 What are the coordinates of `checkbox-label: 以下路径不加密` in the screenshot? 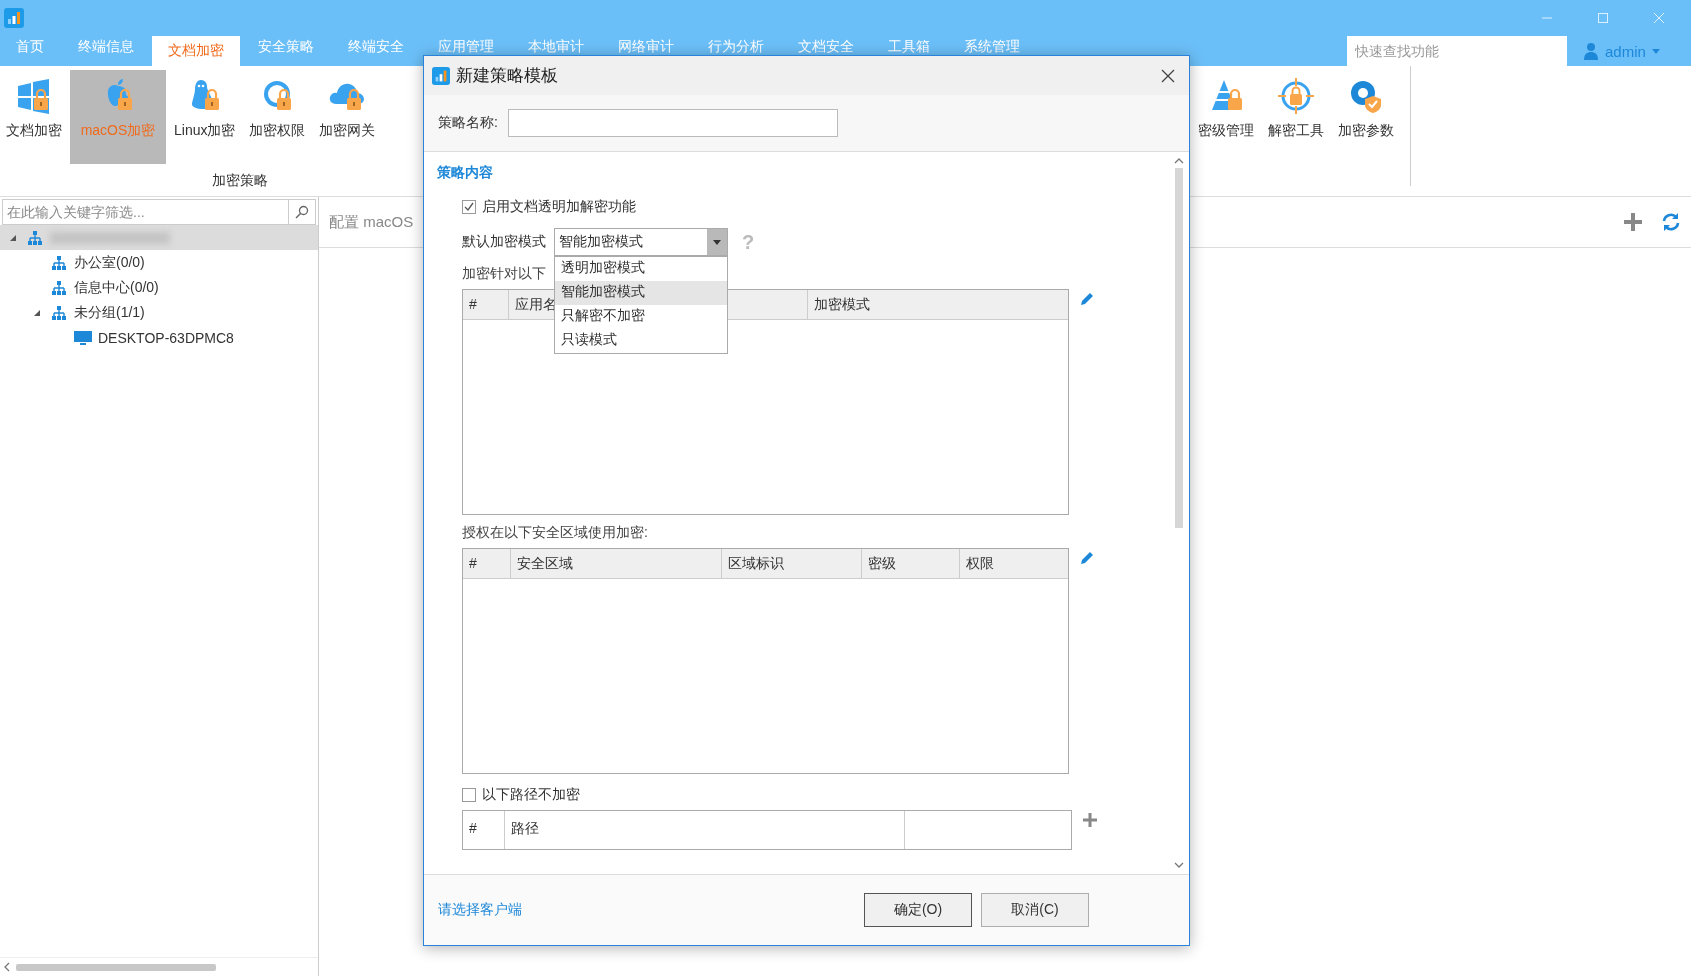 It's located at (531, 795).